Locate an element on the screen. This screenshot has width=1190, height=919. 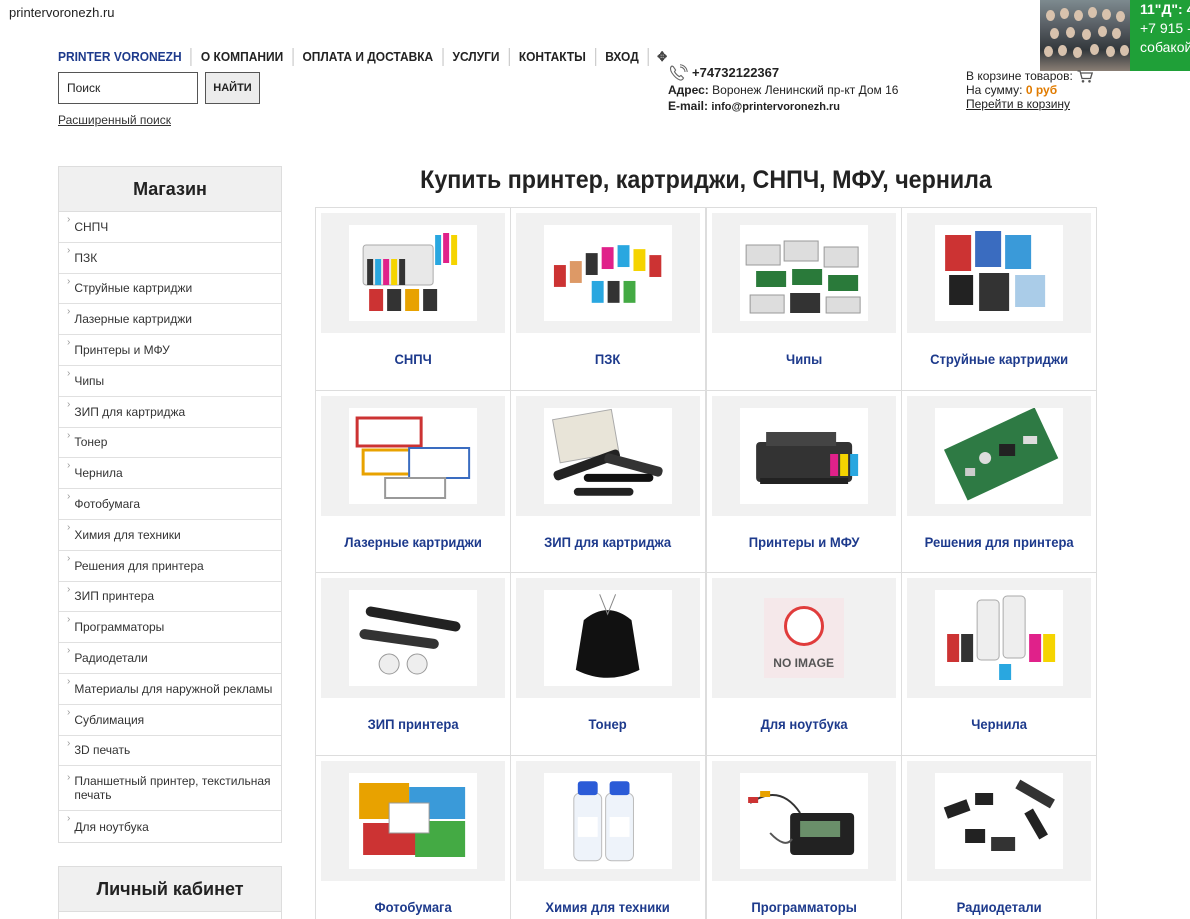
nav-contacts: КОНТАКТЫ is located at coordinates (551, 57).